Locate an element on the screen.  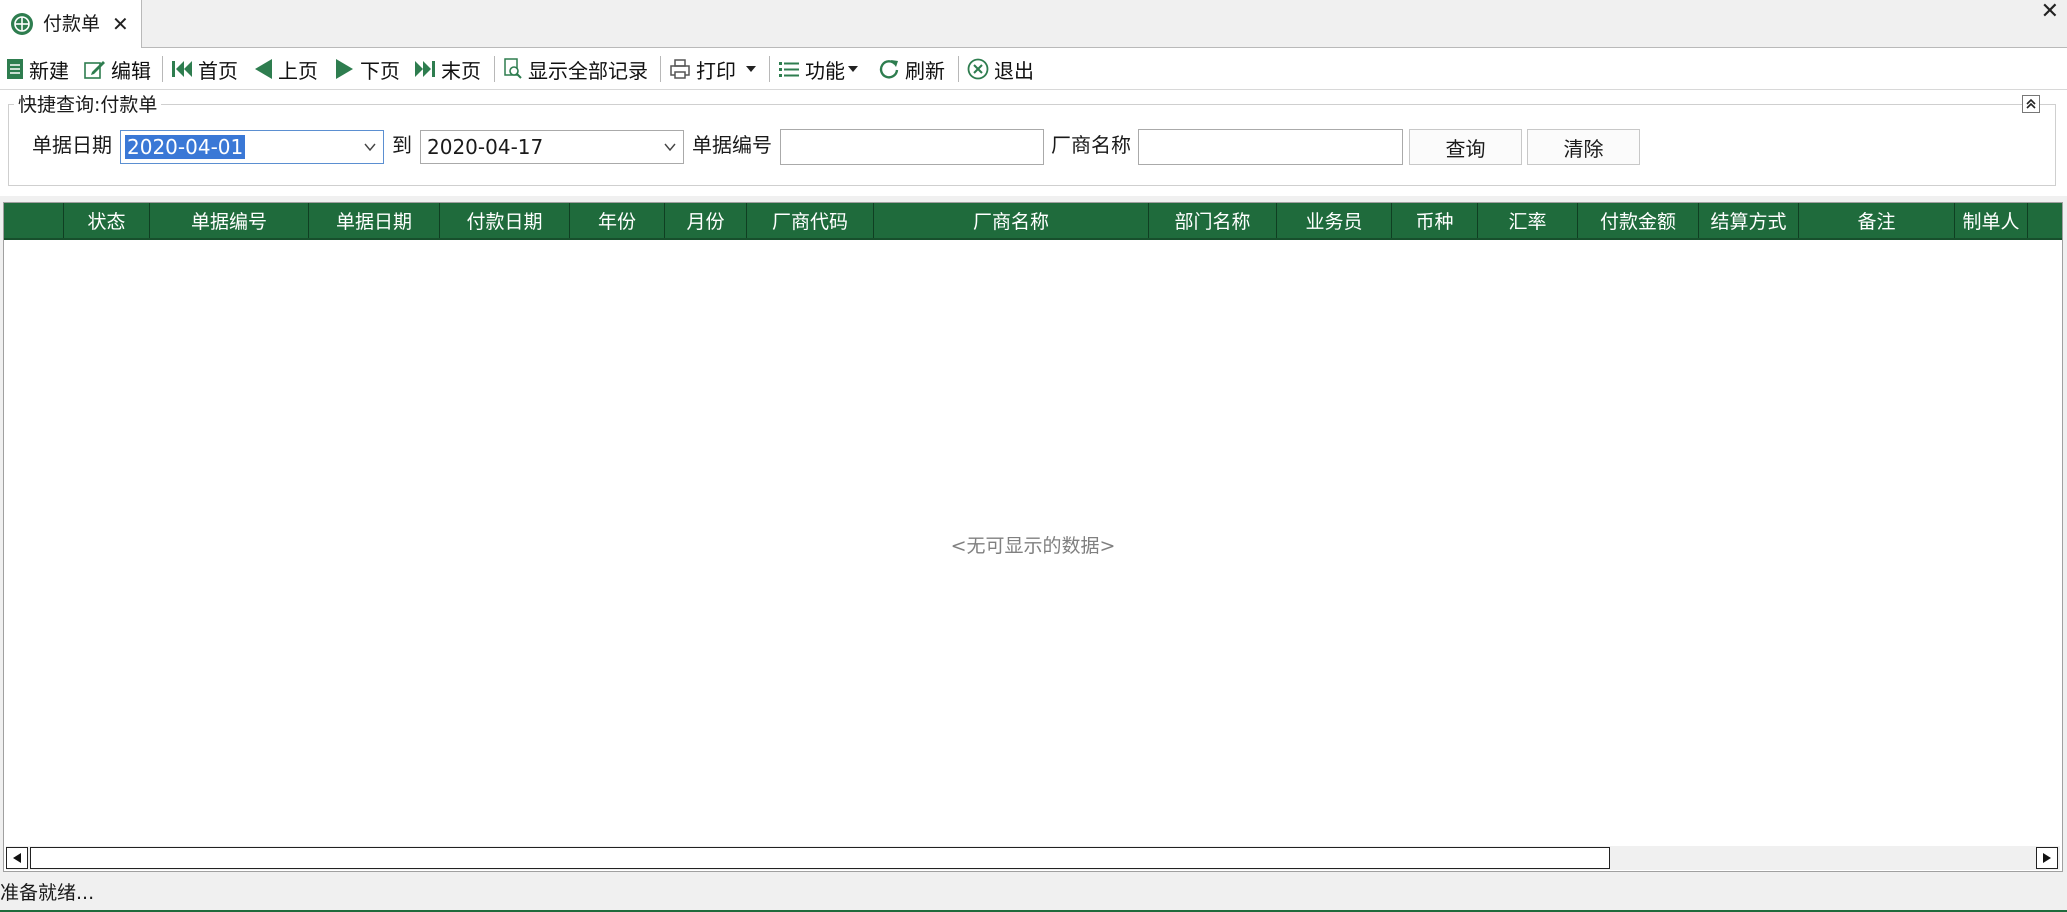
column-header: 月份 is located at coordinates (706, 220).